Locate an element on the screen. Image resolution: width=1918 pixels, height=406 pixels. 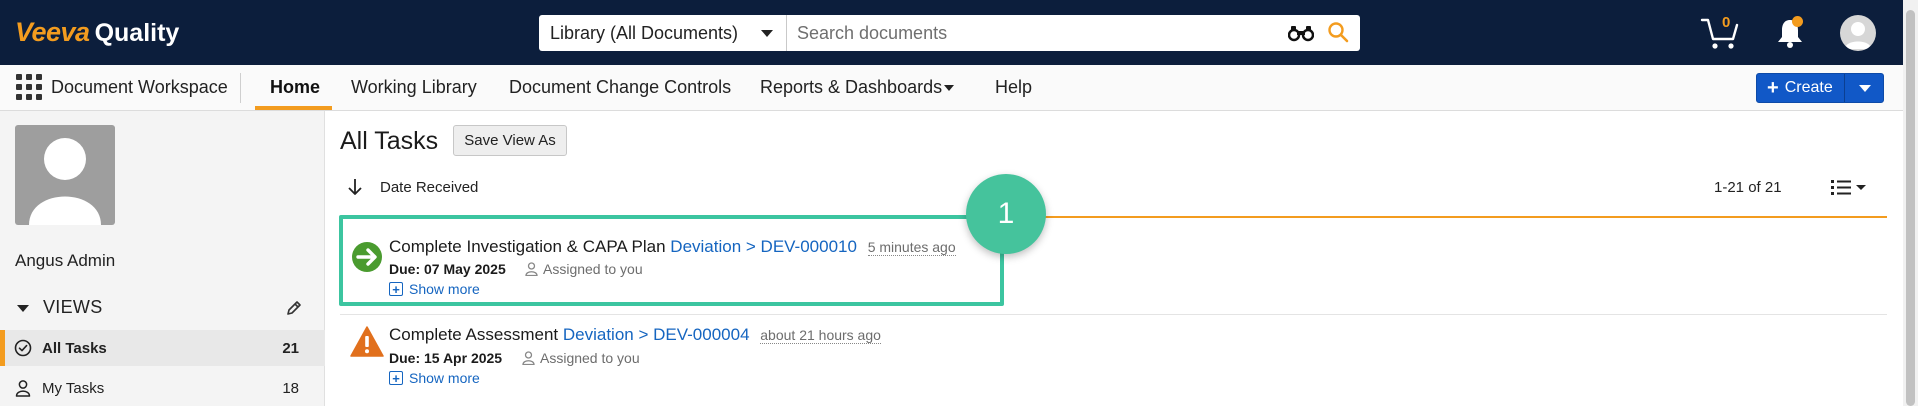
search-input is located at coordinates (1037, 33).